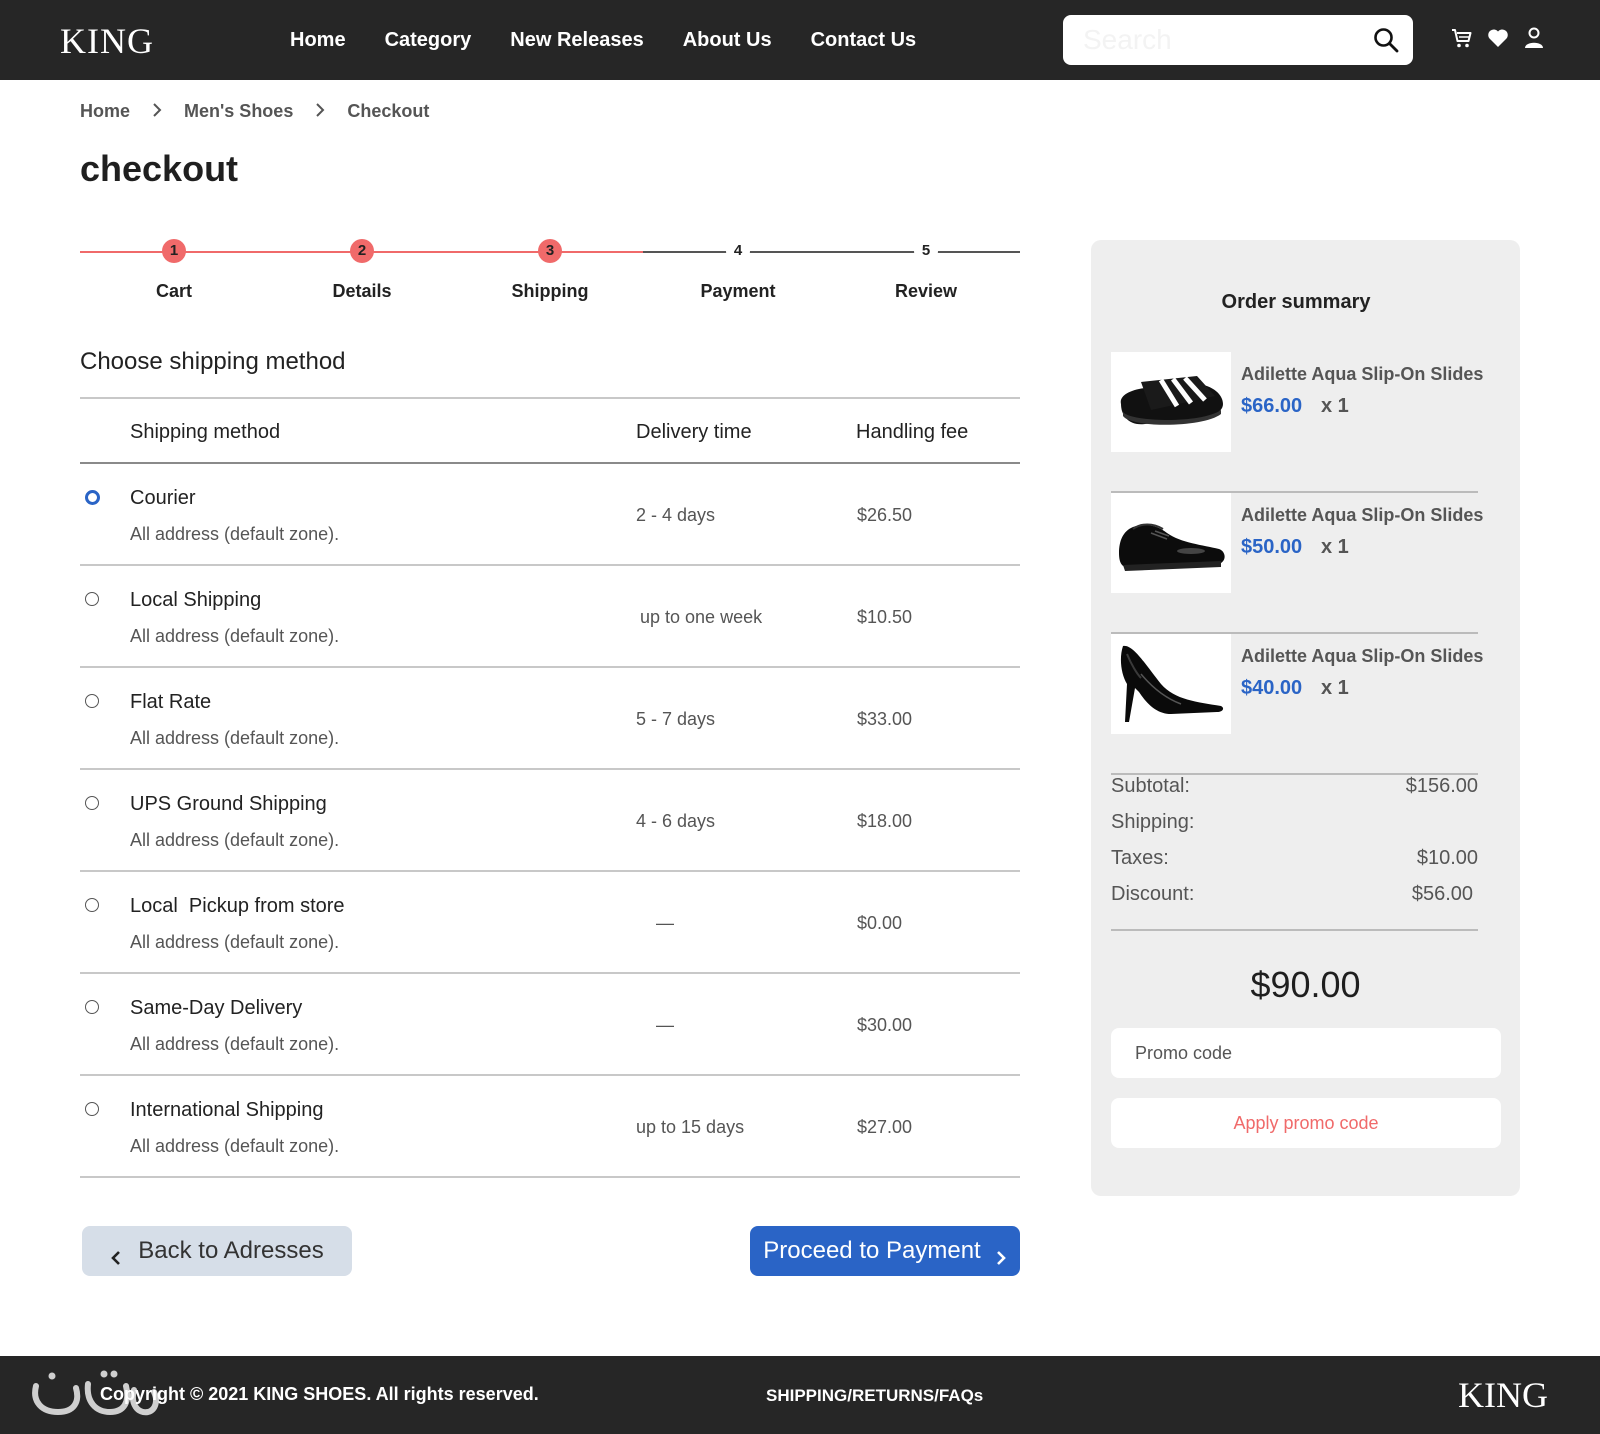 The height and width of the screenshot is (1434, 1600). What do you see at coordinates (676, 821) in the screenshot?
I see `delivery-time: 4 - 6 days` at bounding box center [676, 821].